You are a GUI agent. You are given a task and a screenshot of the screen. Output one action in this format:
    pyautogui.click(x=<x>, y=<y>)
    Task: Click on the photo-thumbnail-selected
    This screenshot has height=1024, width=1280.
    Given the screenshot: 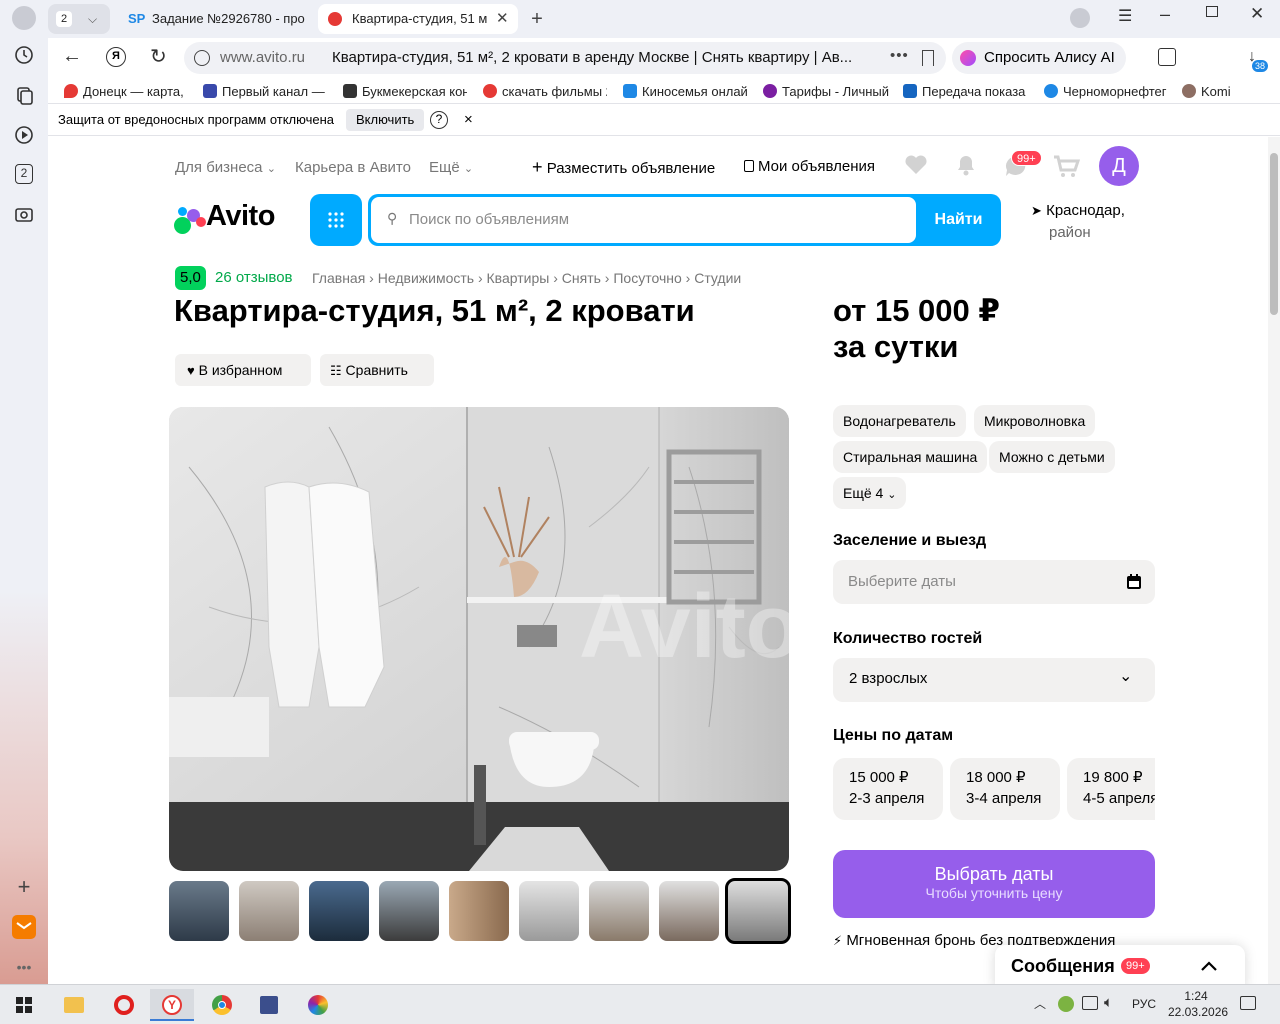 What is the action you would take?
    pyautogui.click(x=758, y=911)
    